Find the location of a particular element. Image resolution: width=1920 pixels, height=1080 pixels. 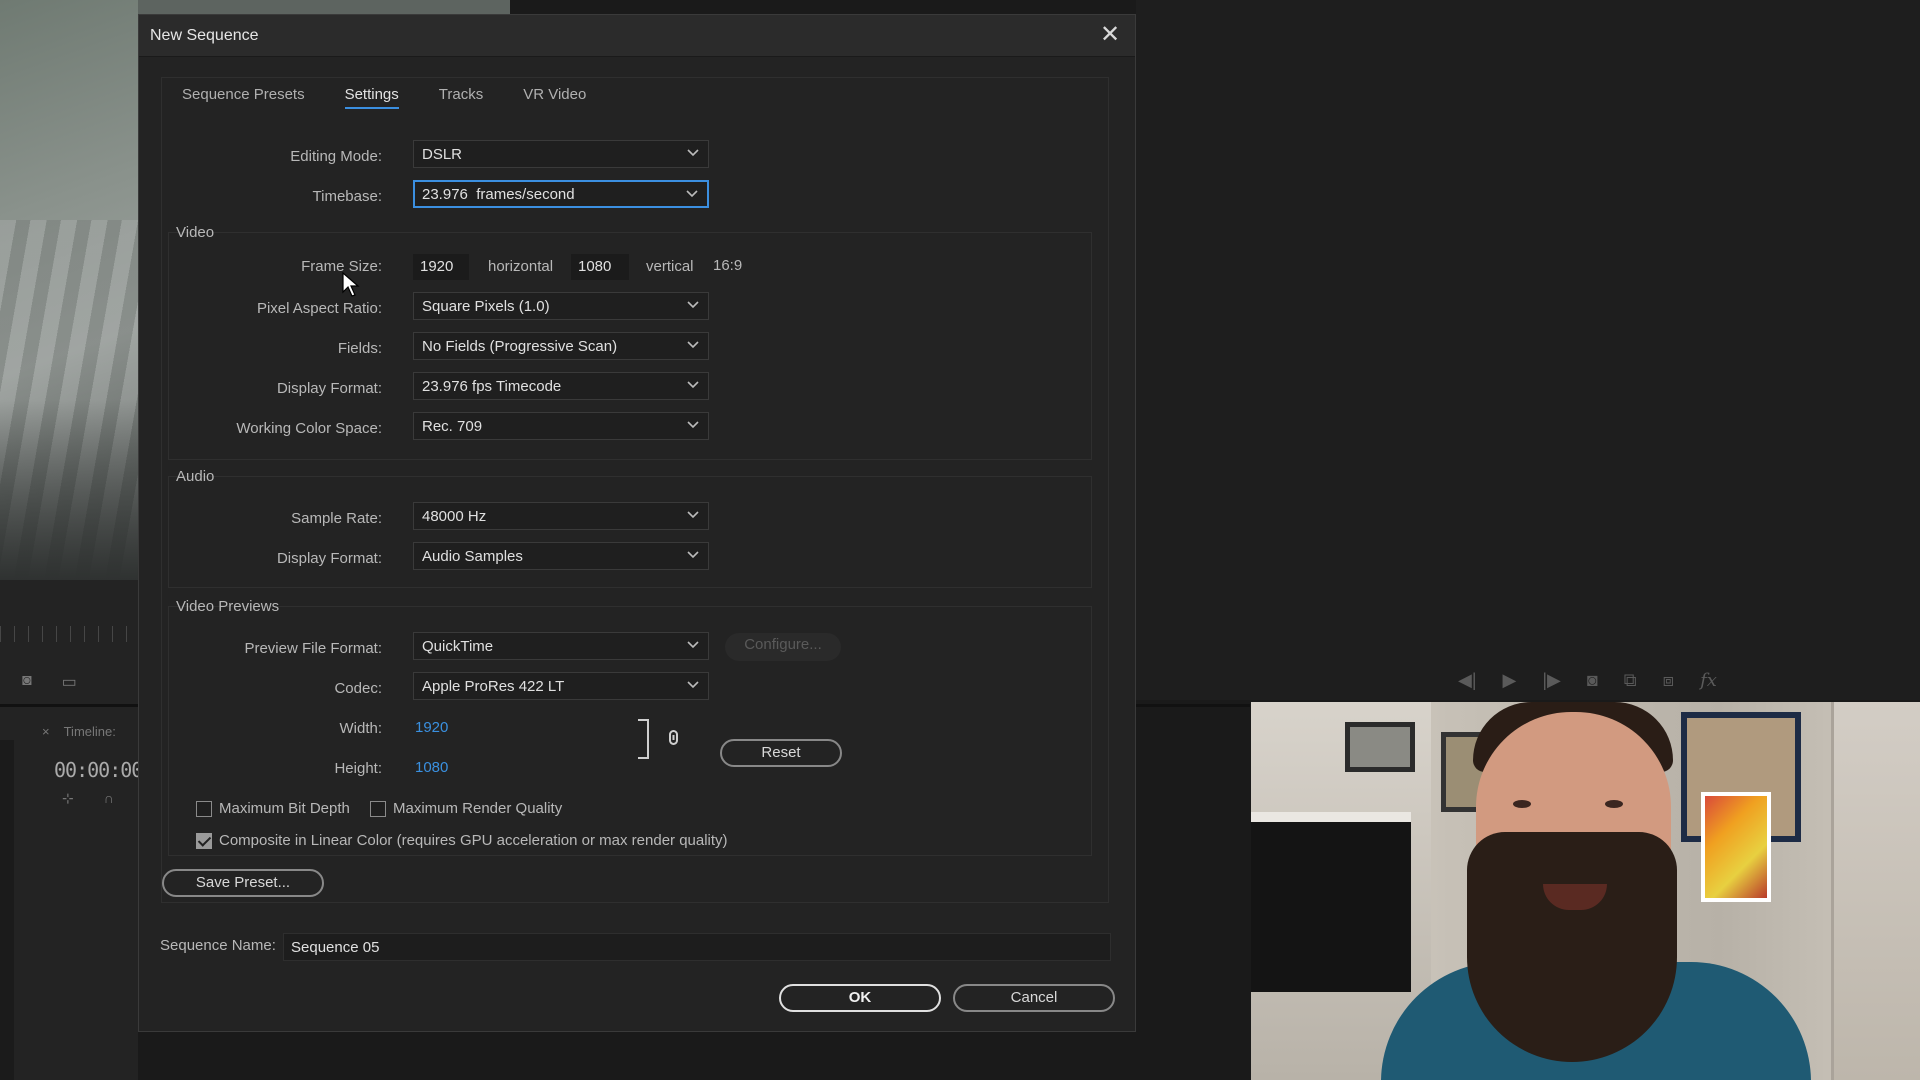

sequence-name-label: Sequence Name: is located at coordinates (218, 945).